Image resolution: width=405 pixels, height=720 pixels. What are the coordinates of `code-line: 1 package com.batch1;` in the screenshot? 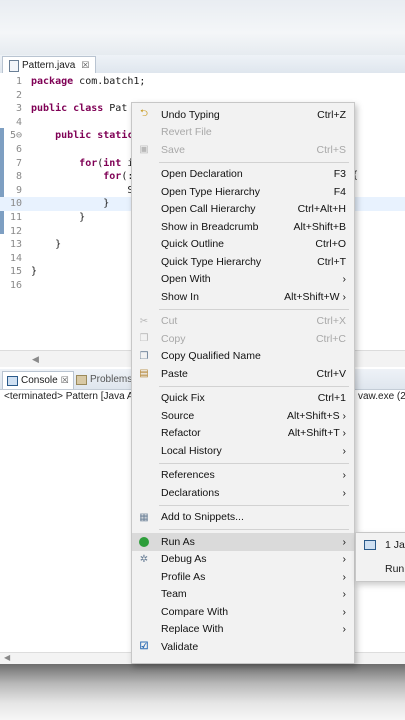 It's located at (202, 81).